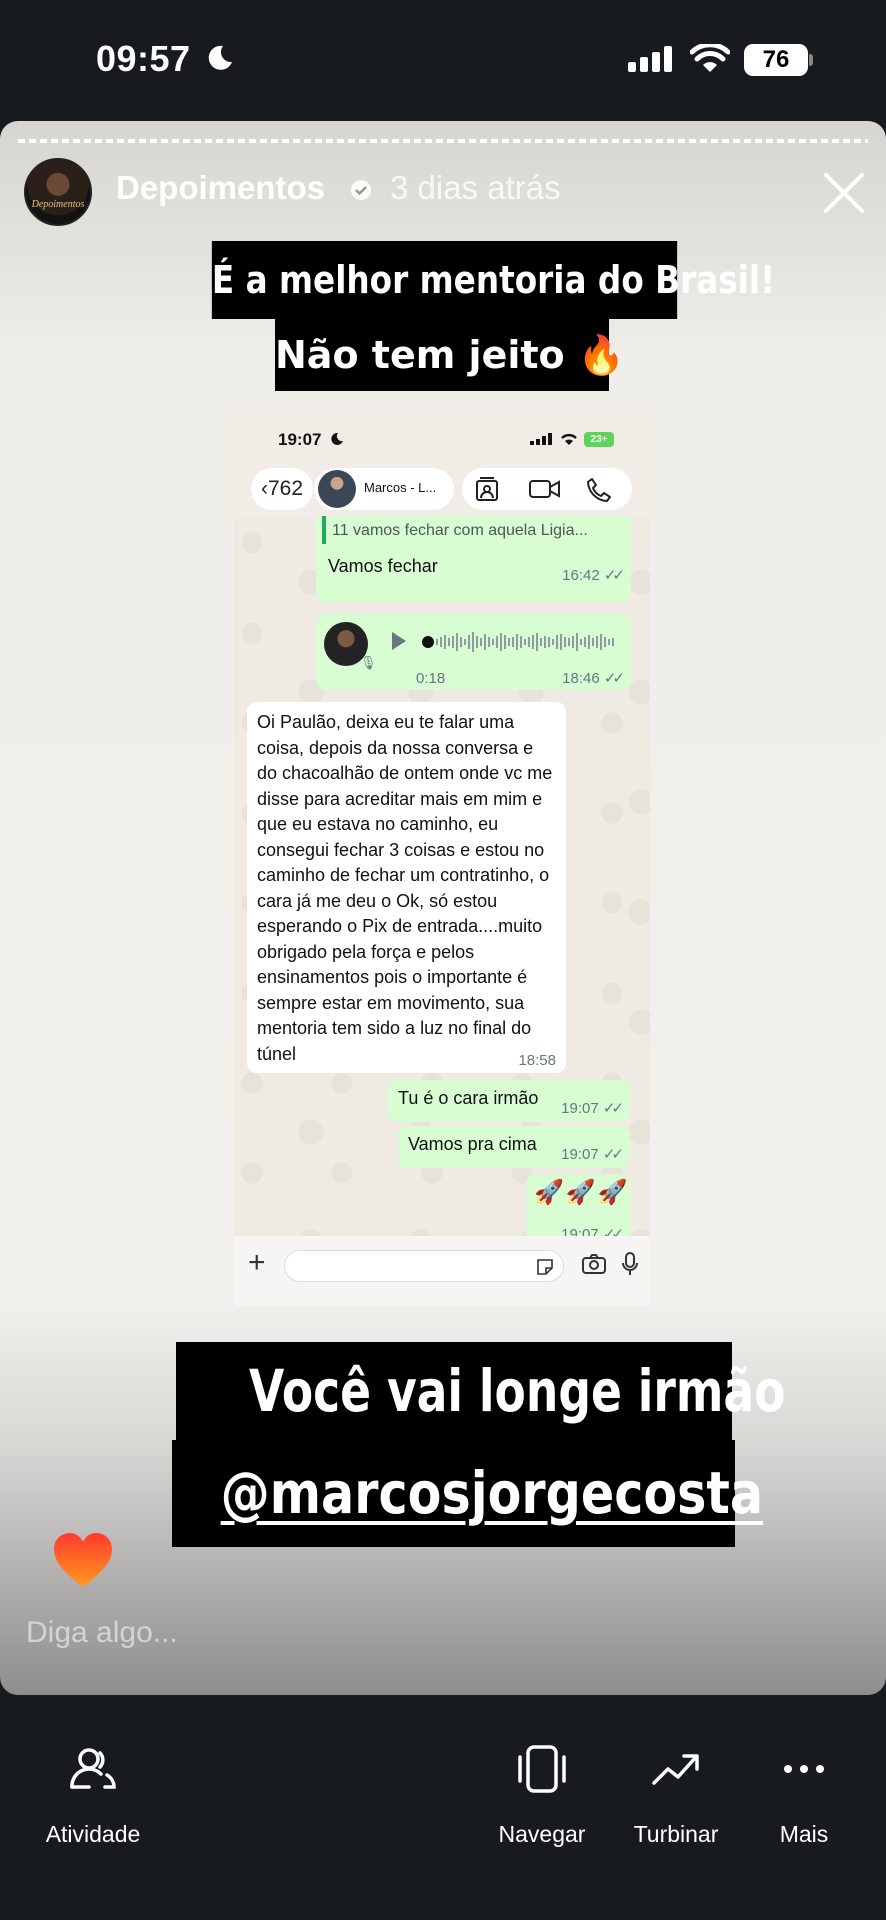  I want to click on nav-browse: Navegar, so click(542, 1795).